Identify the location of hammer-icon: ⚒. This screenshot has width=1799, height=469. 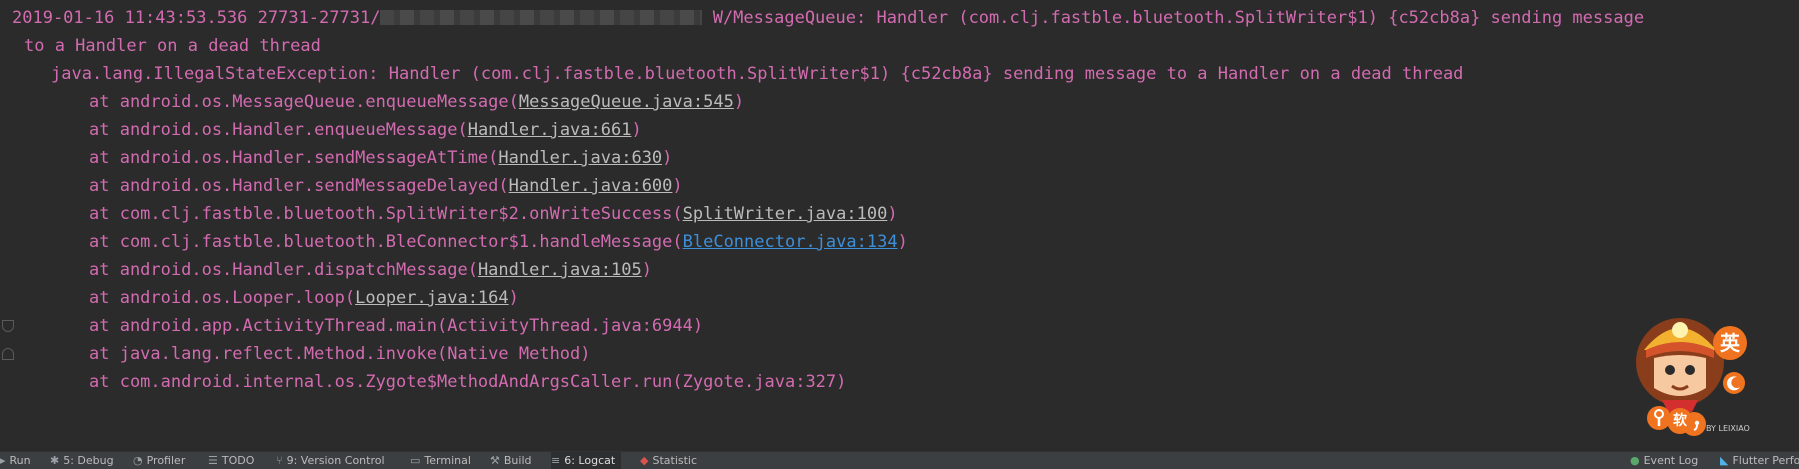
(495, 460).